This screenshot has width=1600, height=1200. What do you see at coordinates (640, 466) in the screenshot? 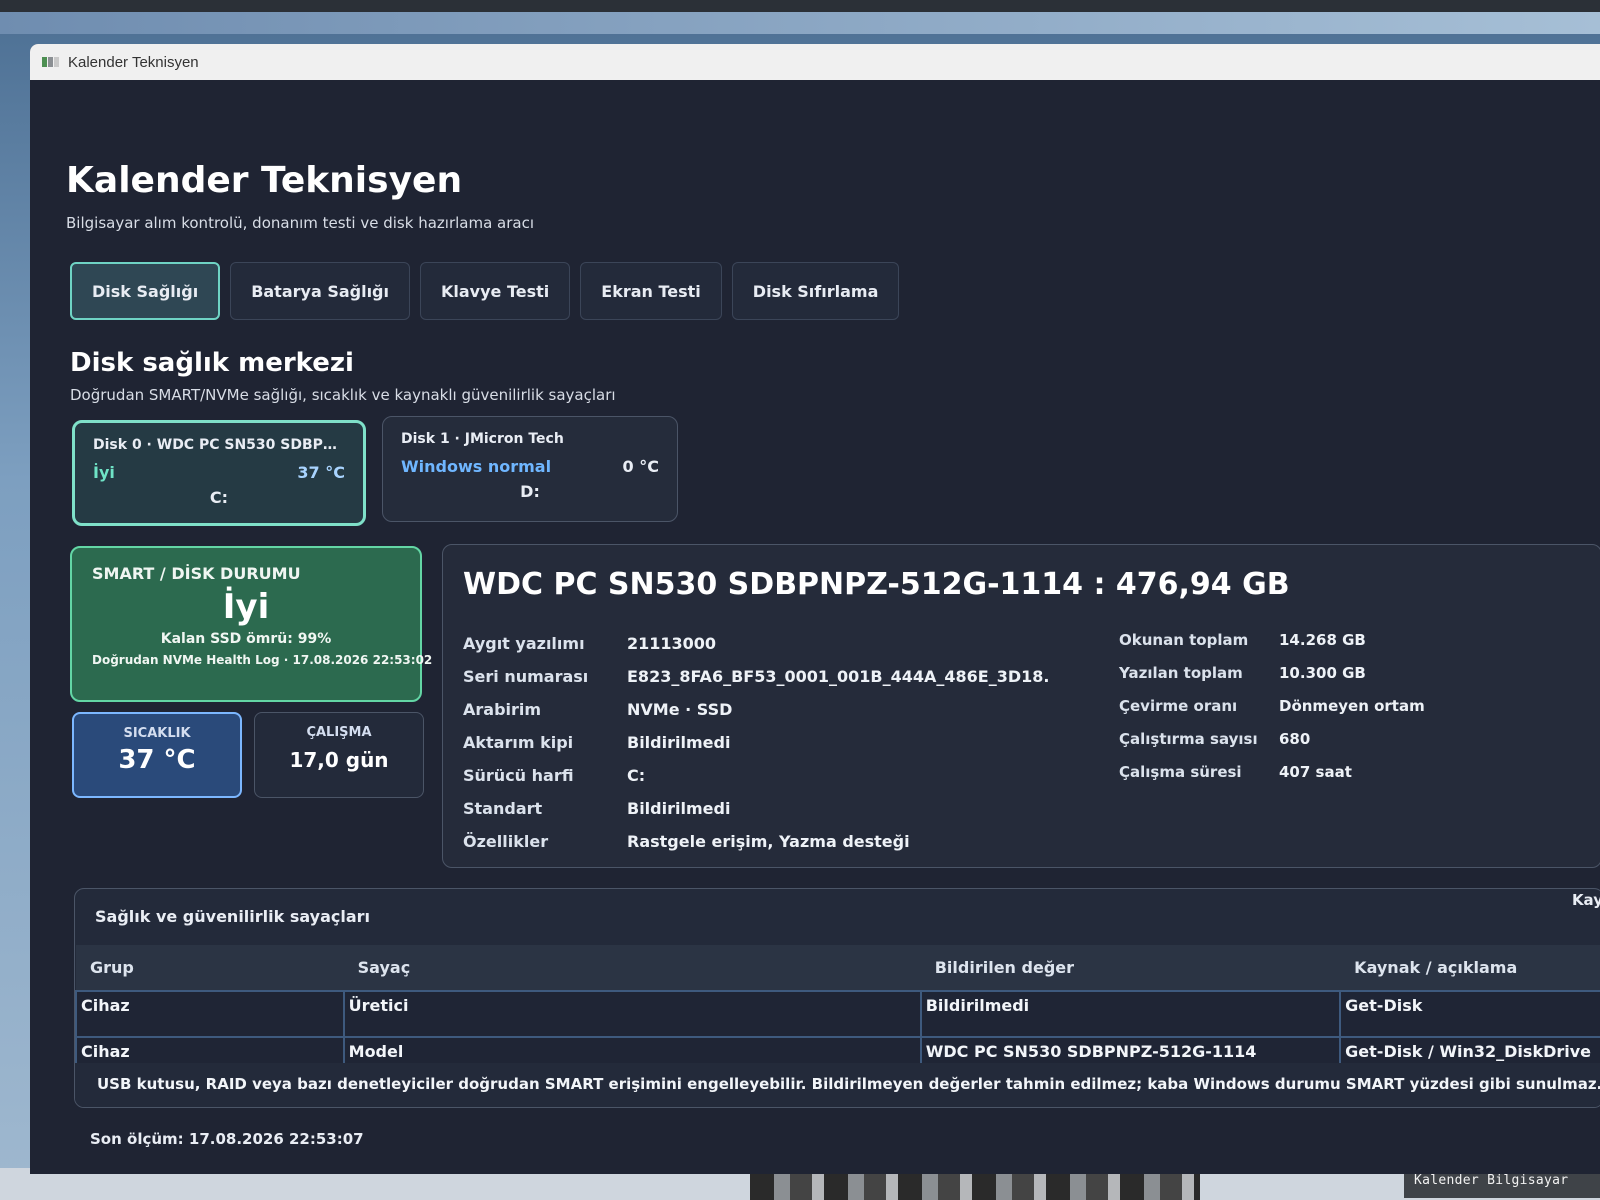
I see `disk-temp: 0 °C` at bounding box center [640, 466].